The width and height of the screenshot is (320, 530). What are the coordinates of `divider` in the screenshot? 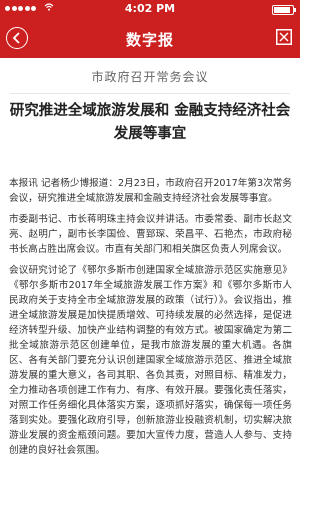 It's located at (150, 93).